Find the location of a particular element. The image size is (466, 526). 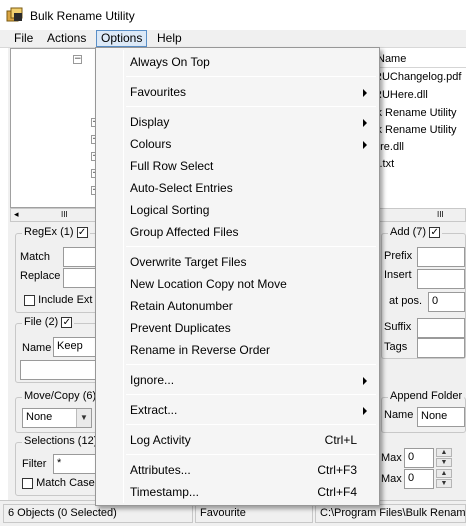

replace-input is located at coordinates (81, 278).